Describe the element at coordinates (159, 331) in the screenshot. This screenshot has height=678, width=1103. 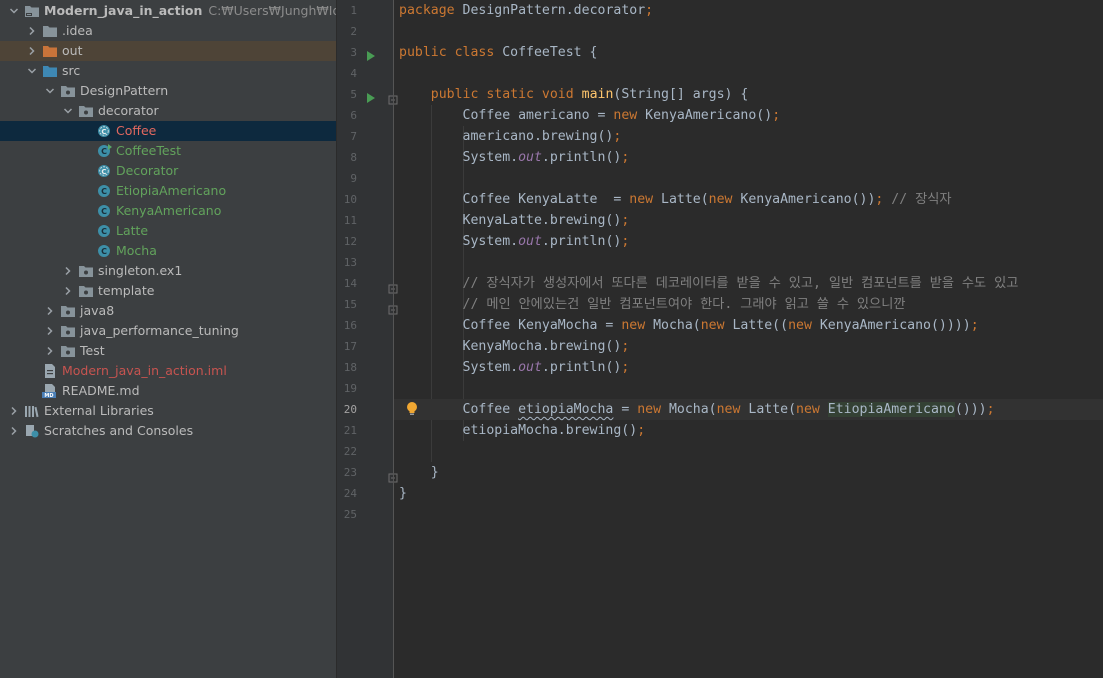
I see `tree-item-label: java_performance_tuning` at that location.